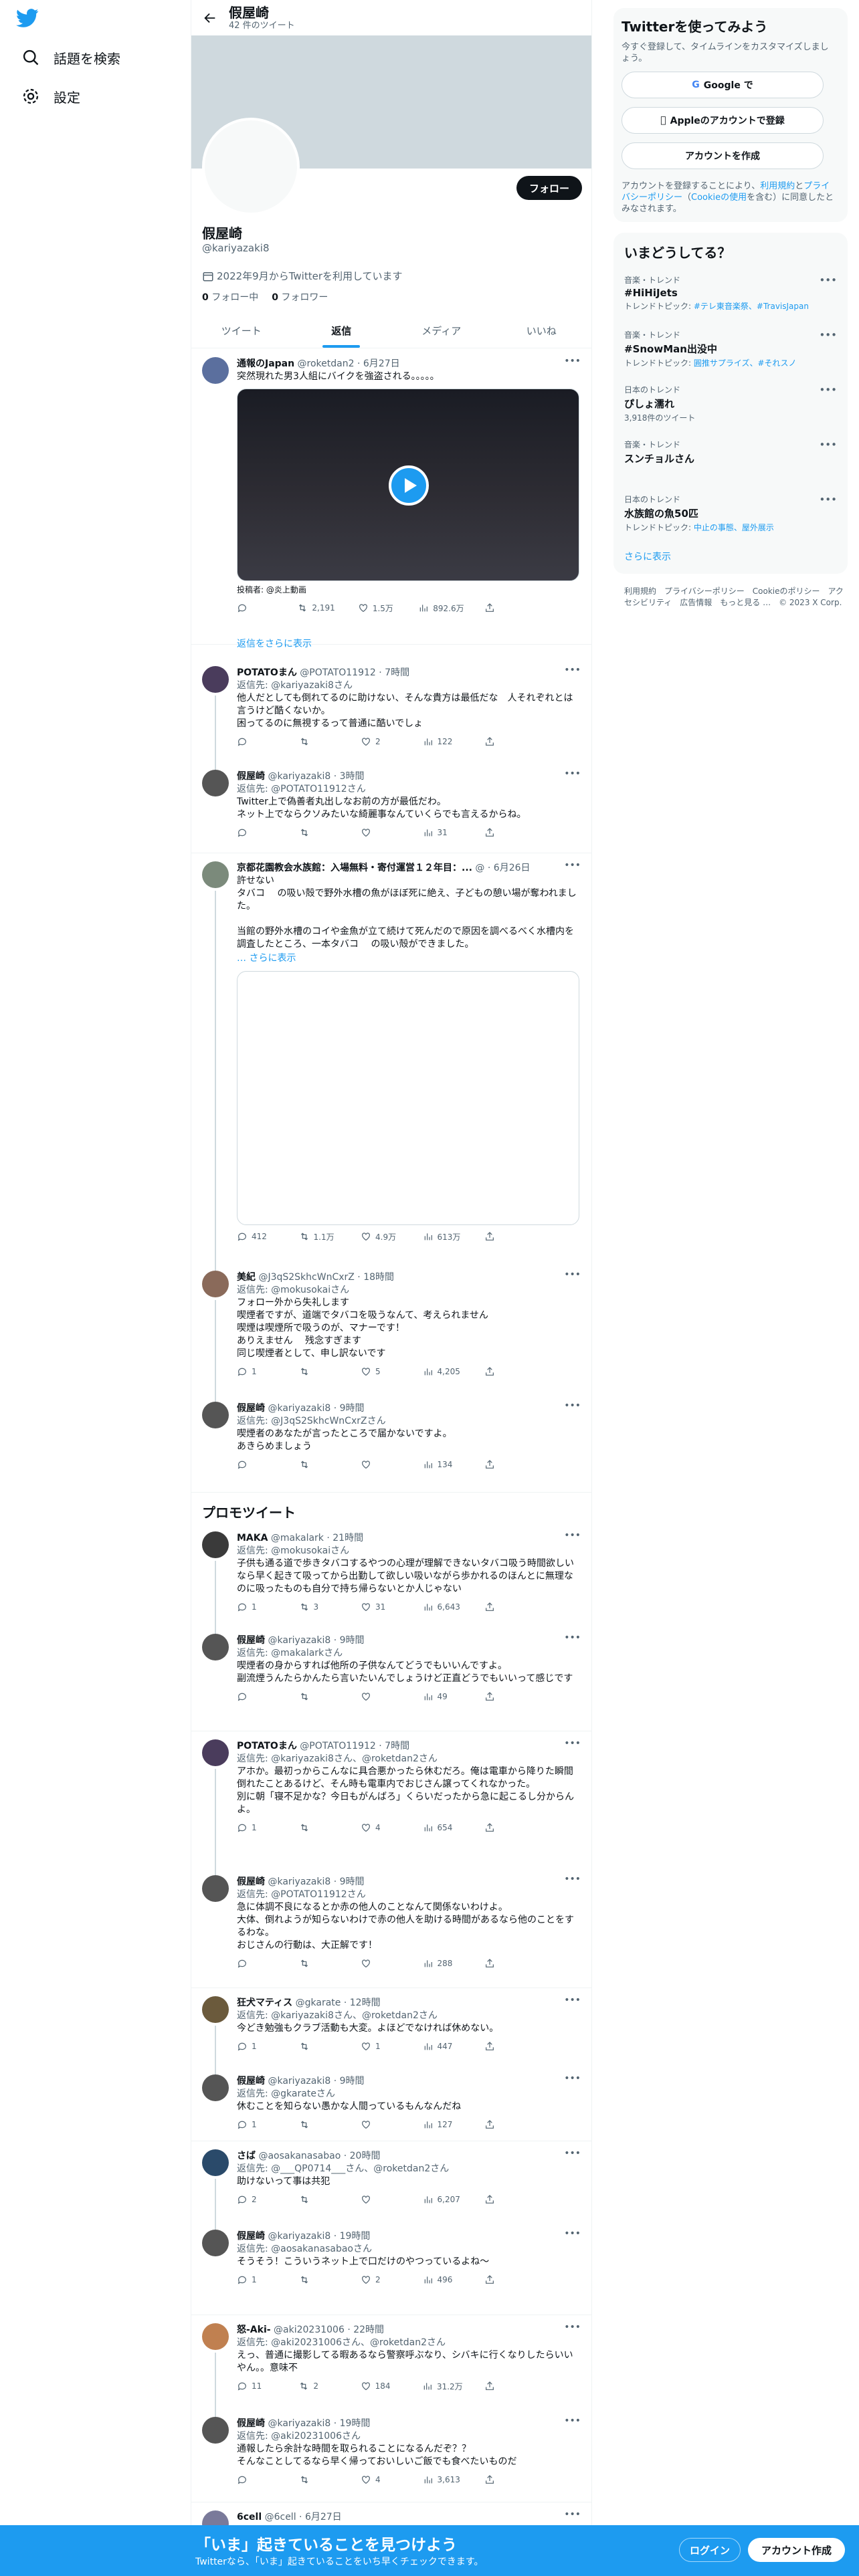  I want to click on apple-signup-button:  Appleのアカウントで登録, so click(723, 120).